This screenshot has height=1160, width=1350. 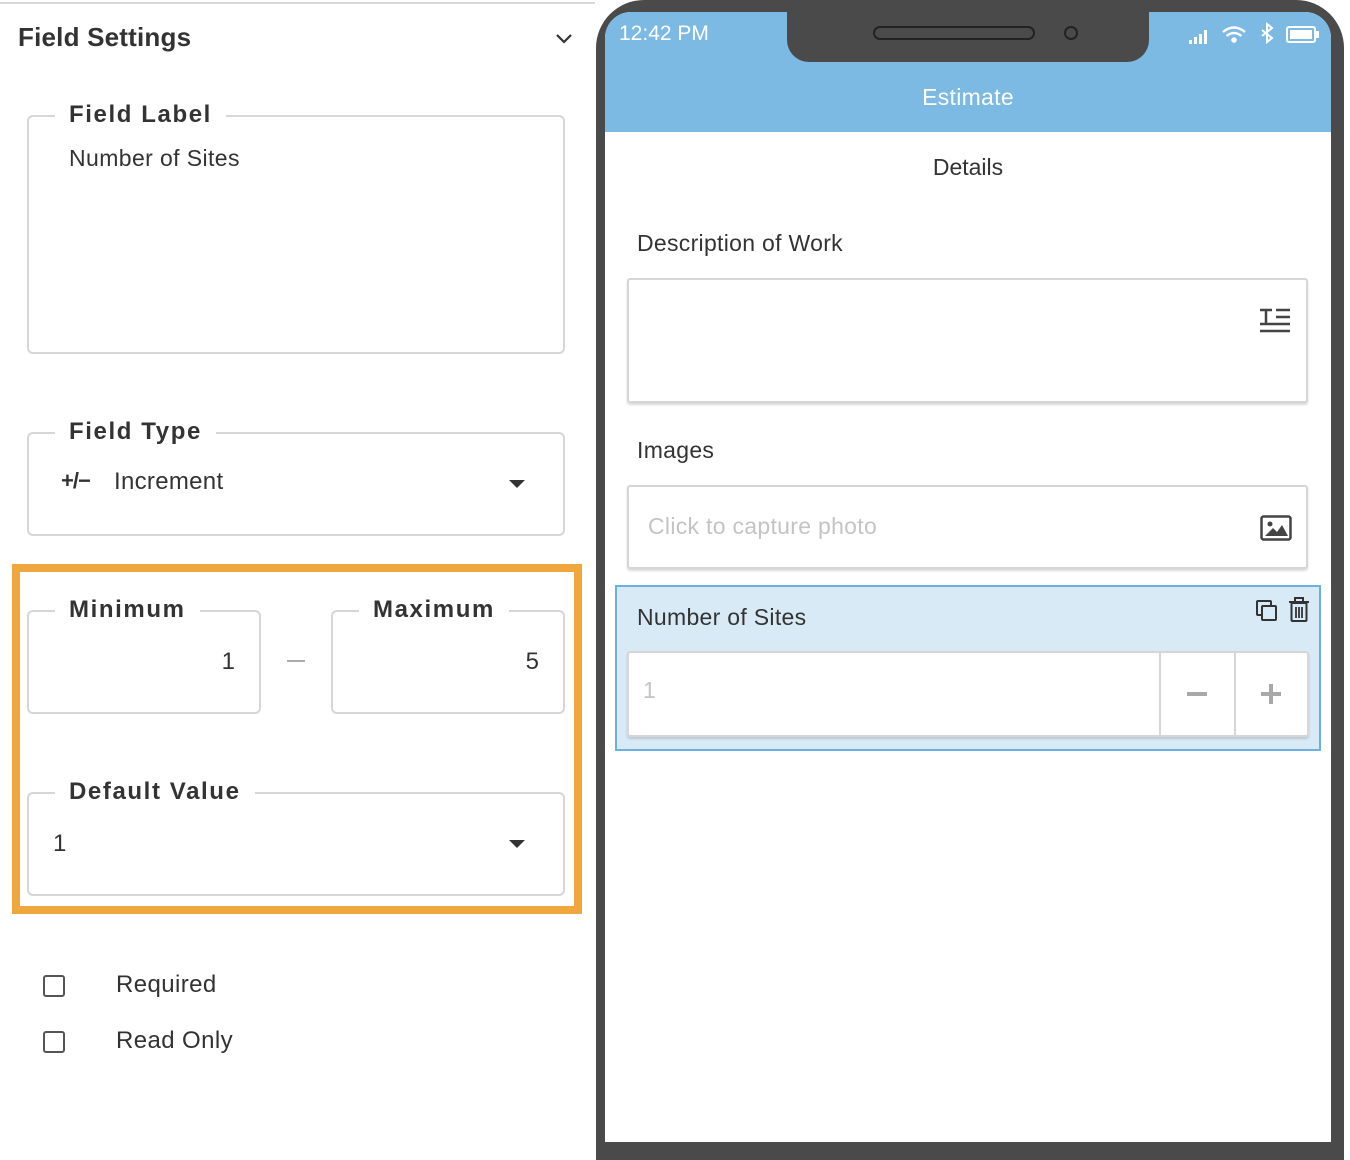 What do you see at coordinates (76, 480) in the screenshot?
I see `increment-icon: +/−` at bounding box center [76, 480].